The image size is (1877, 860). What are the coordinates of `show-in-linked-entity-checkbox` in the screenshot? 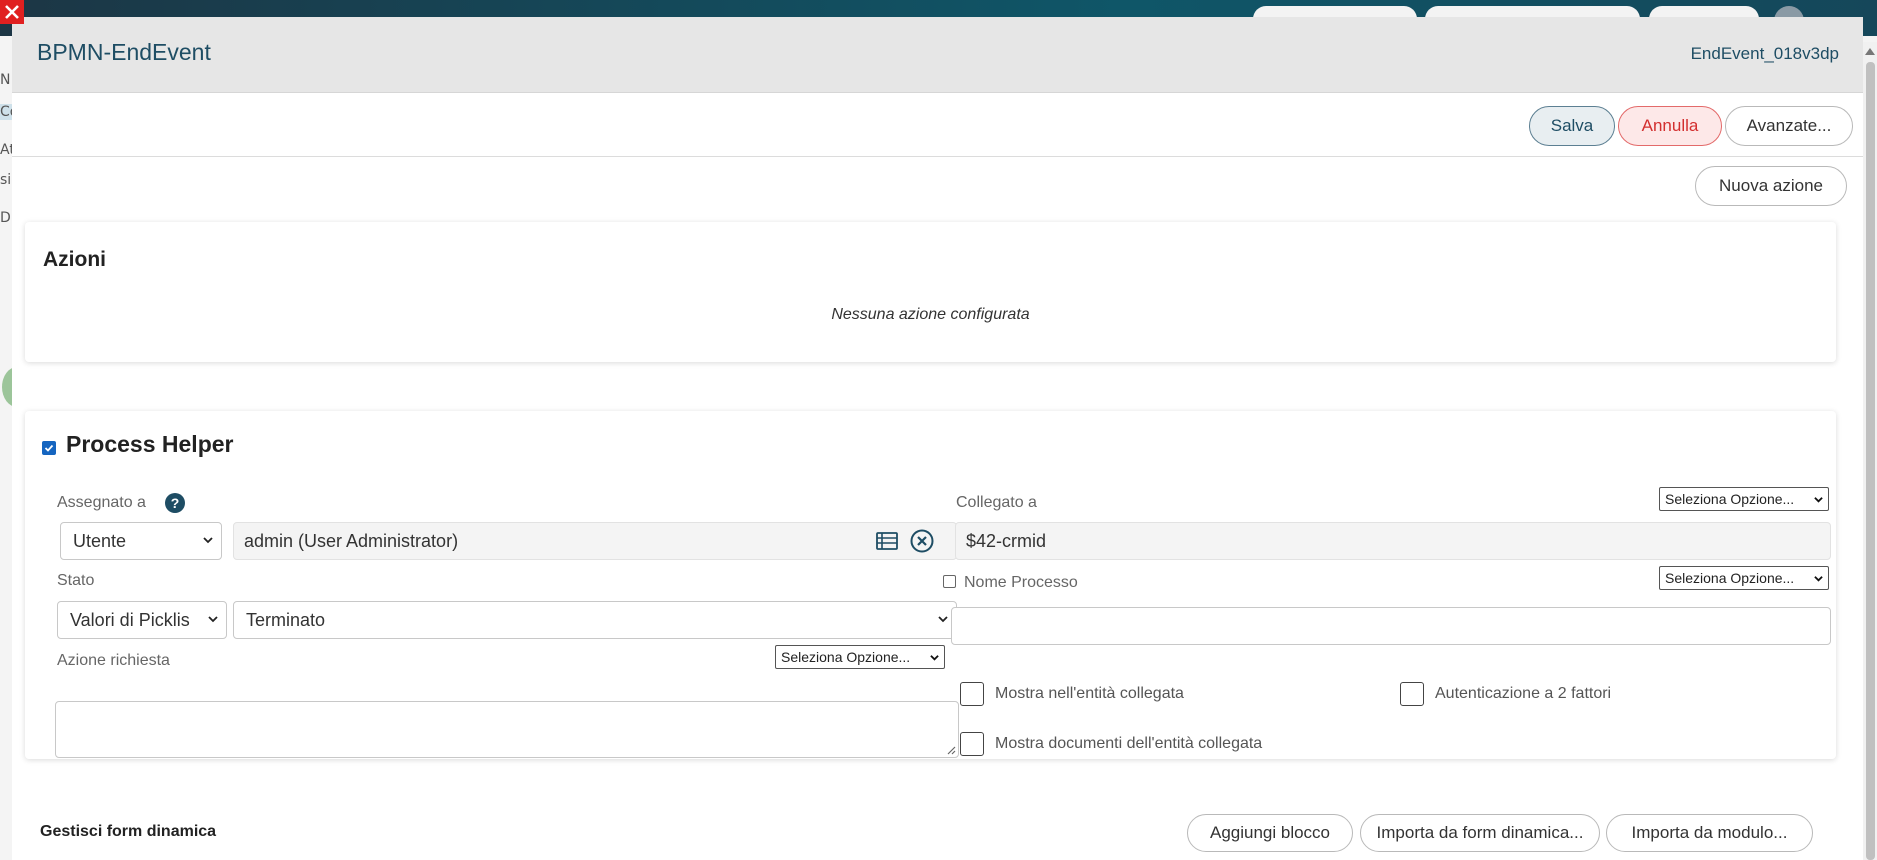 It's located at (972, 694).